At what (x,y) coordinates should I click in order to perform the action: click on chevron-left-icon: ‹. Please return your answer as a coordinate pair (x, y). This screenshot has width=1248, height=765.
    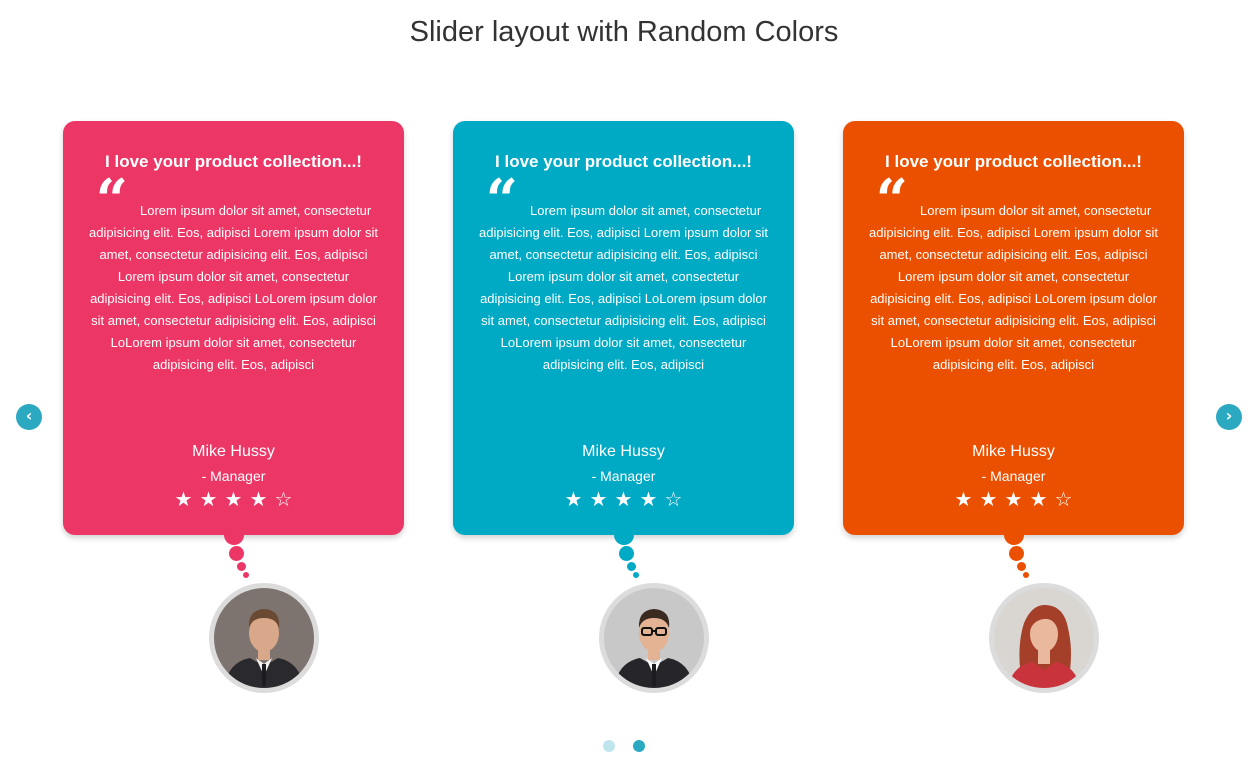
    Looking at the image, I should click on (29, 415).